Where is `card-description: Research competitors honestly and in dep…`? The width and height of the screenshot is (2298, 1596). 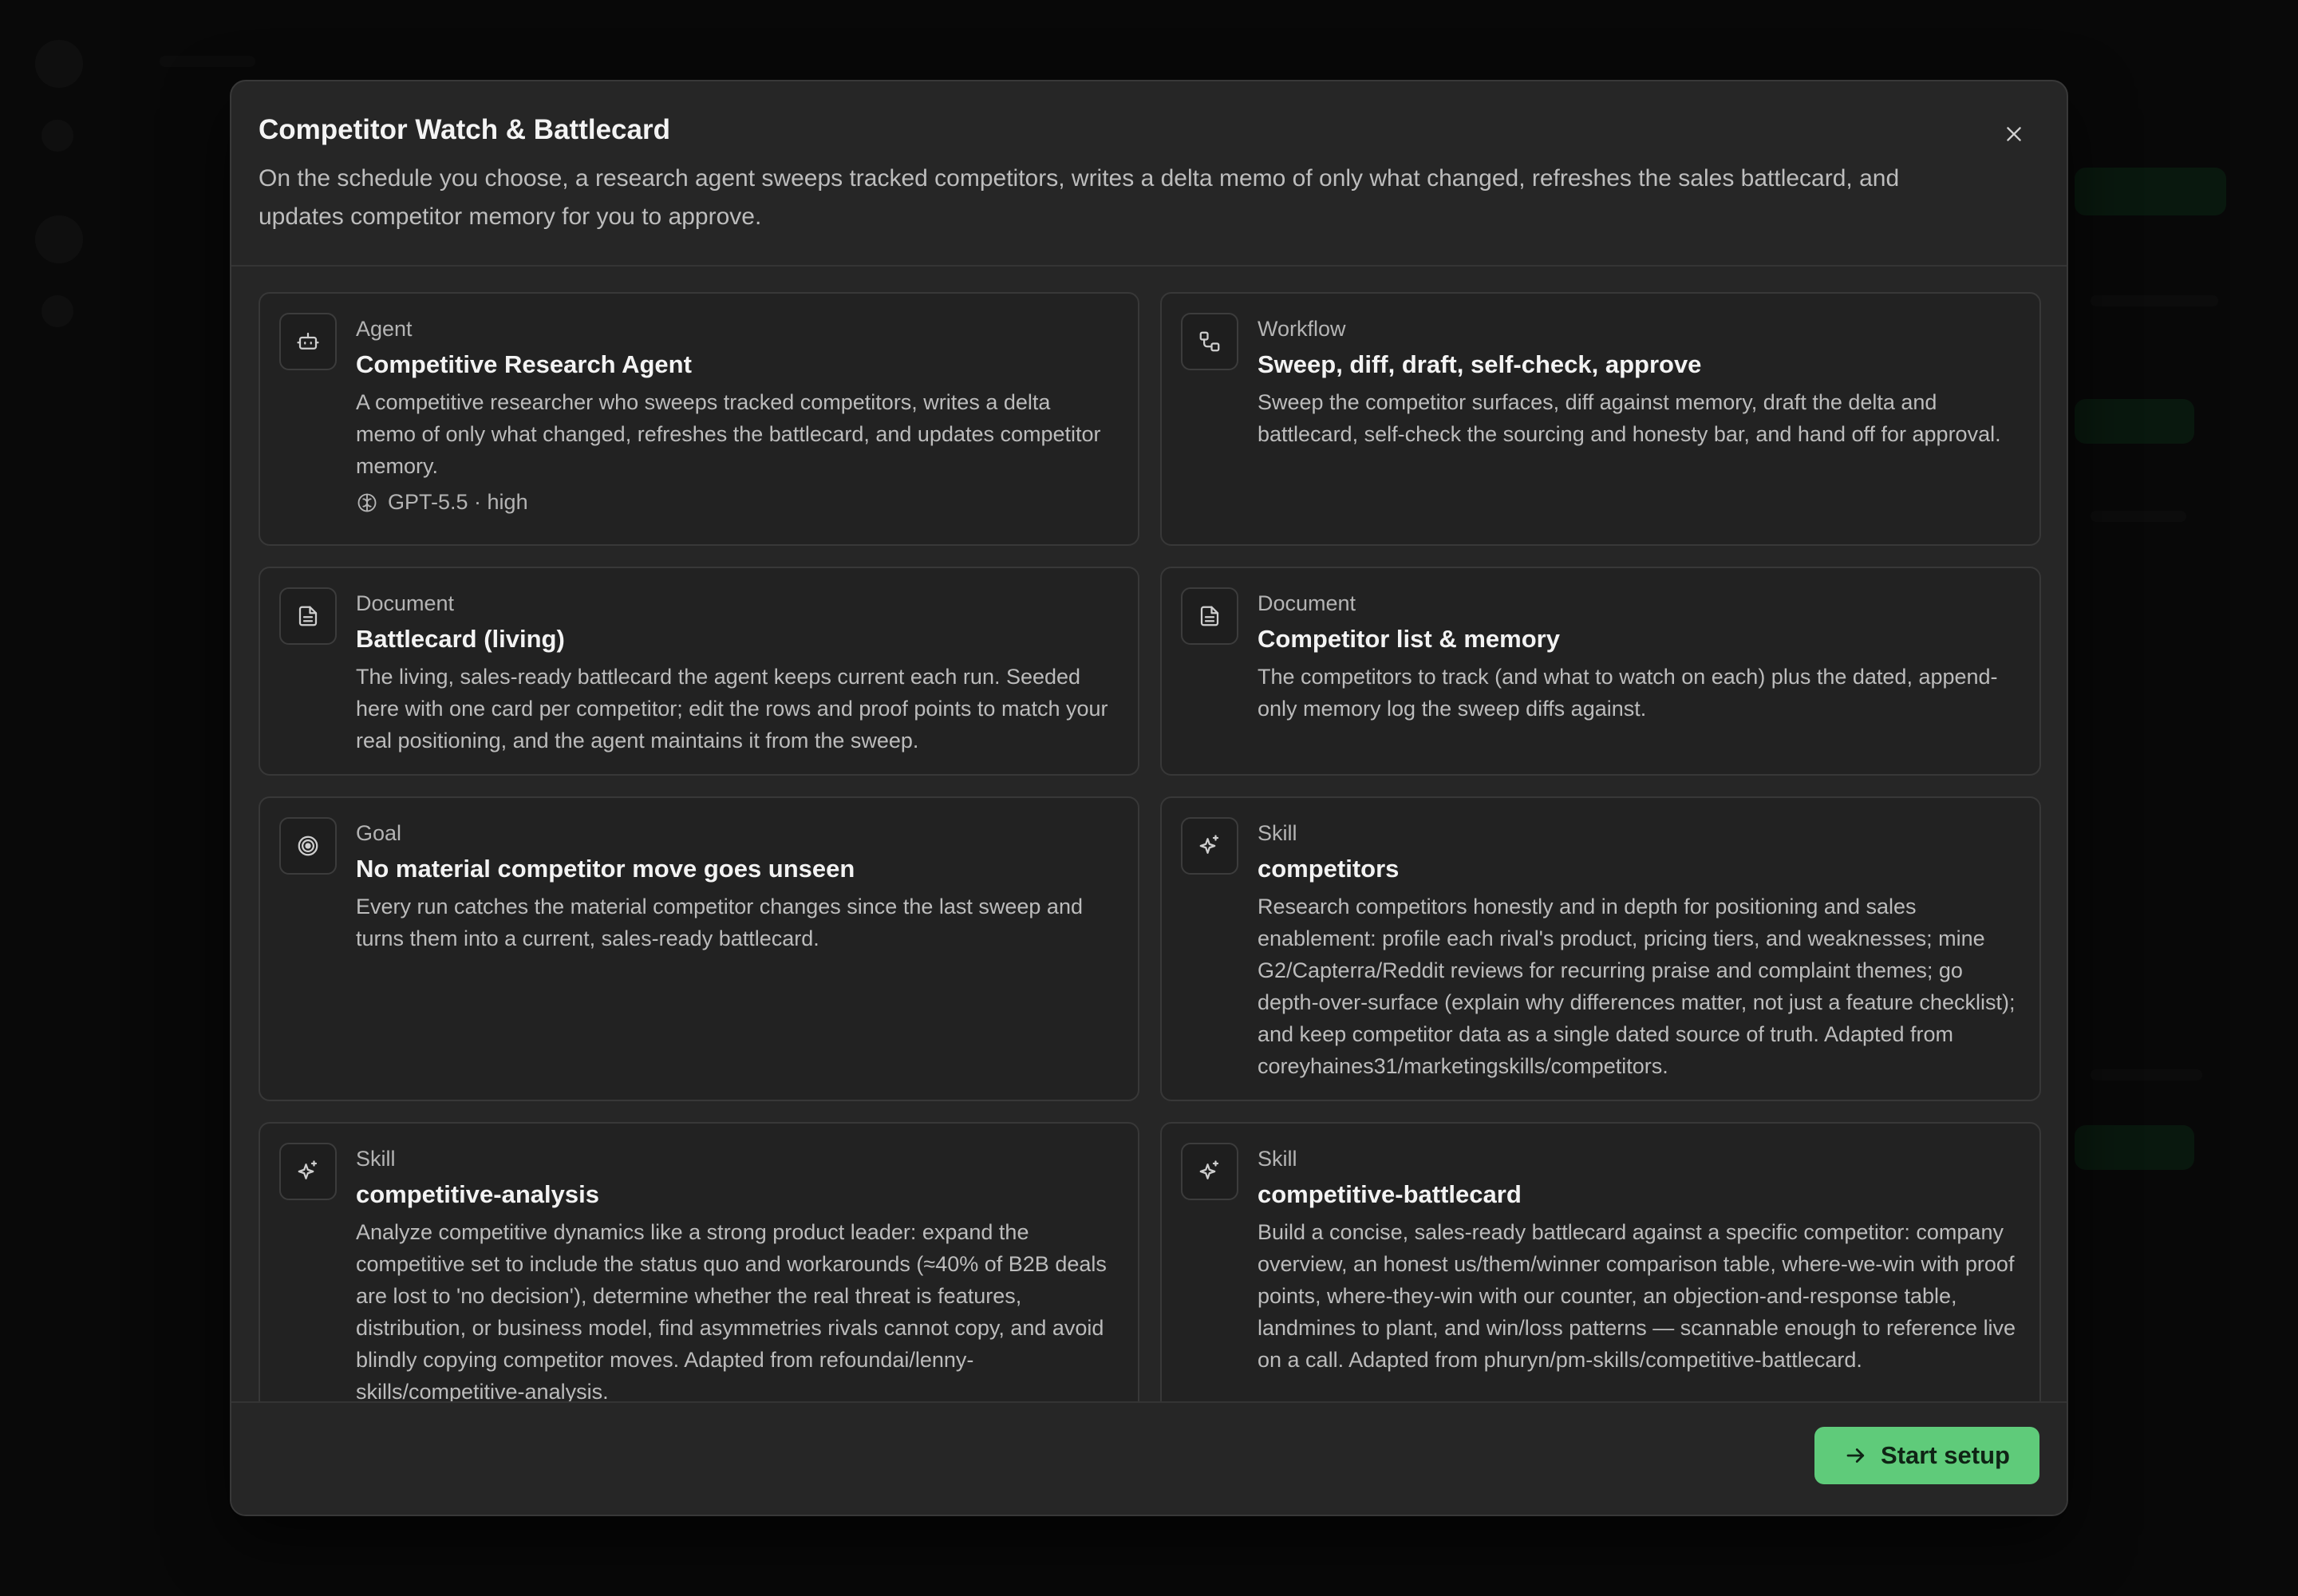 card-description: Research competitors honestly and in dep… is located at coordinates (1637, 986).